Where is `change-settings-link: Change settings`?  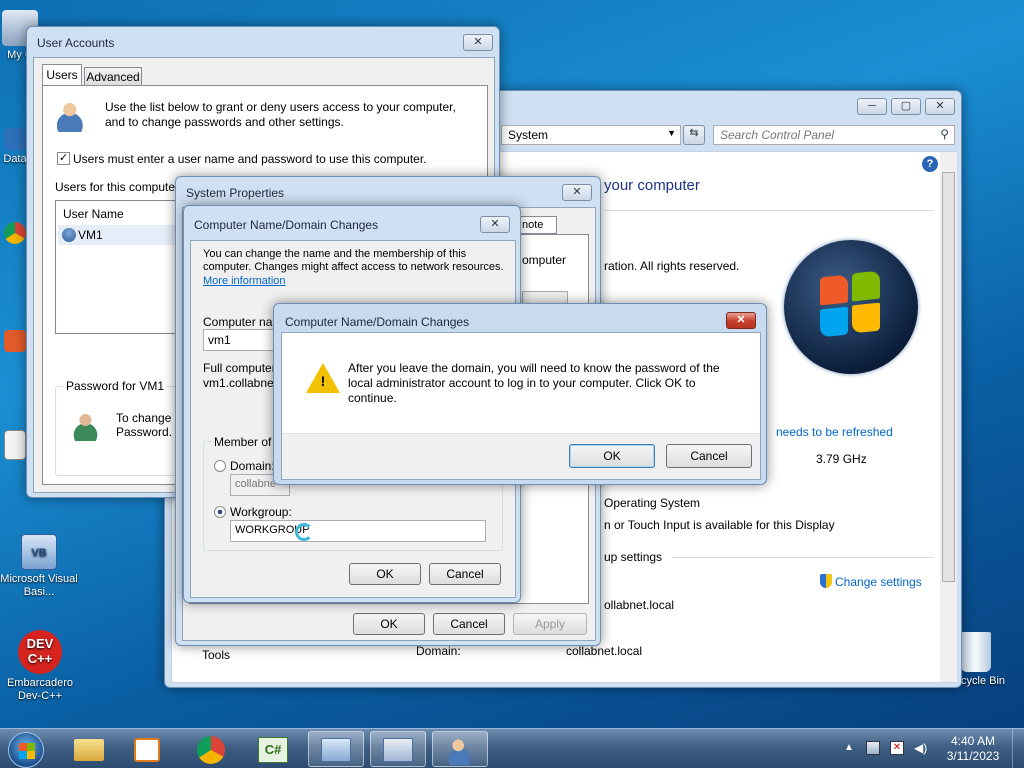 change-settings-link: Change settings is located at coordinates (878, 582).